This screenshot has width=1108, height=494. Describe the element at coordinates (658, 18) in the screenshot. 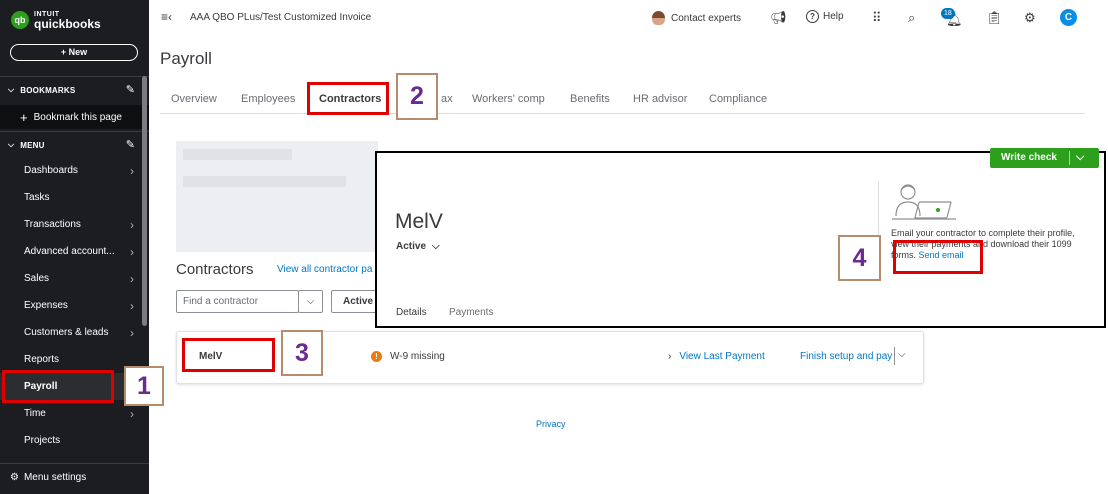

I see `expert-avatar` at that location.